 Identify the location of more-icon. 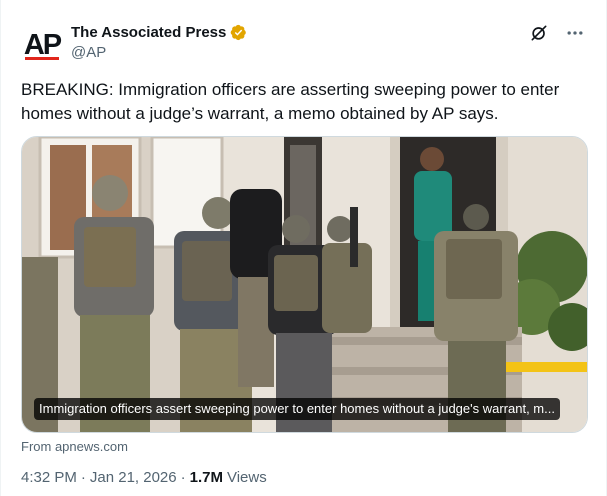
(575, 33).